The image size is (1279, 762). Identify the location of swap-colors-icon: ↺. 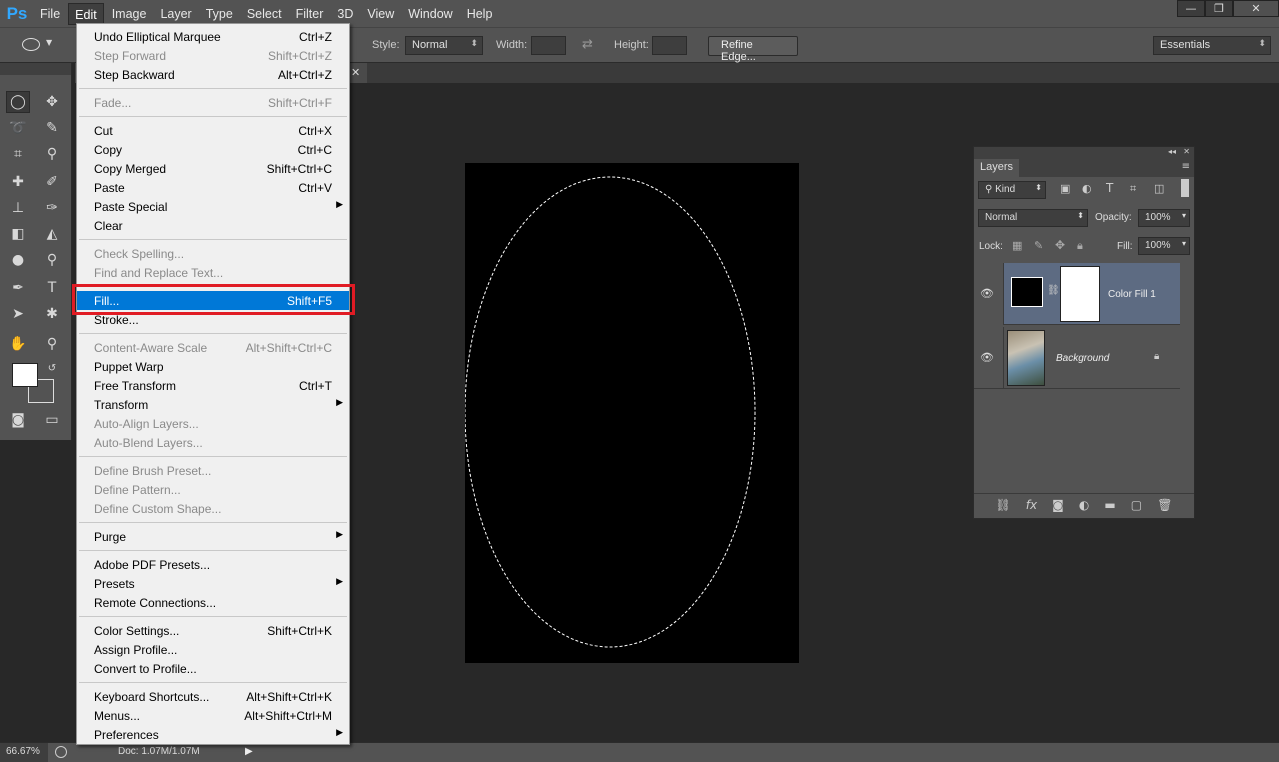
(52, 368).